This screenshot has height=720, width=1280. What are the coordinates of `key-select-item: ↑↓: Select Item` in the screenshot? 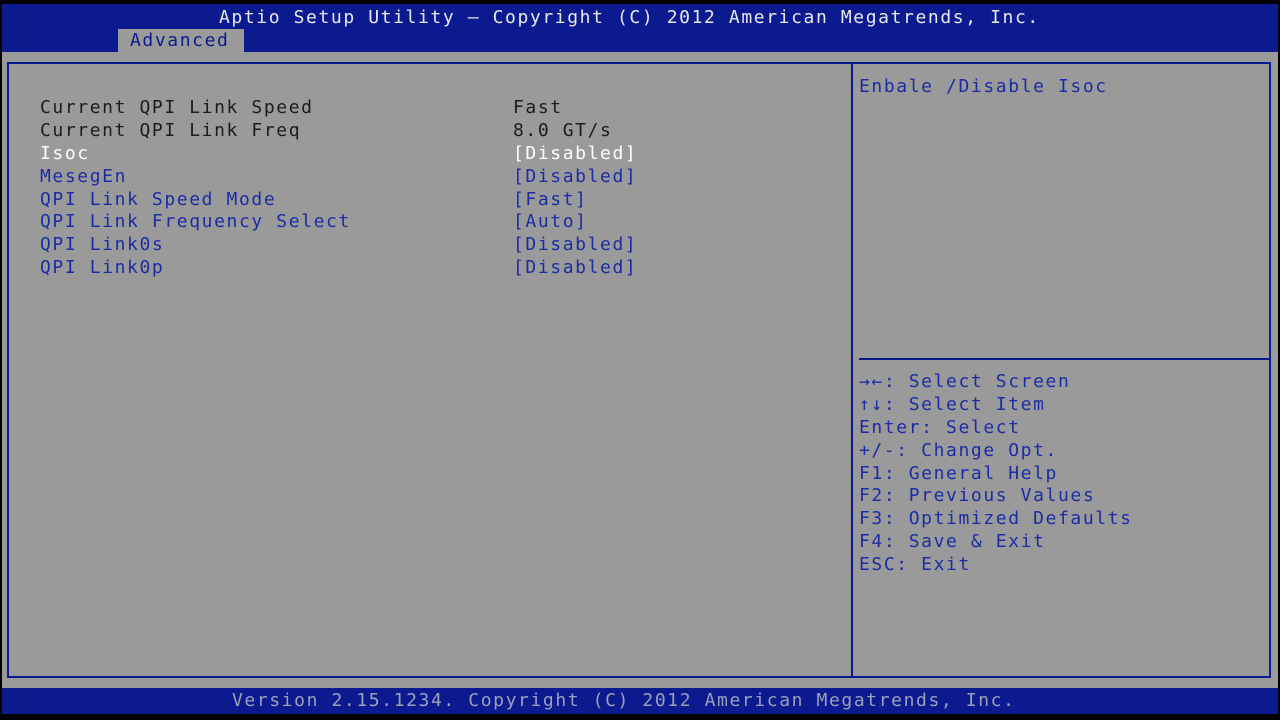 It's located at (952, 404).